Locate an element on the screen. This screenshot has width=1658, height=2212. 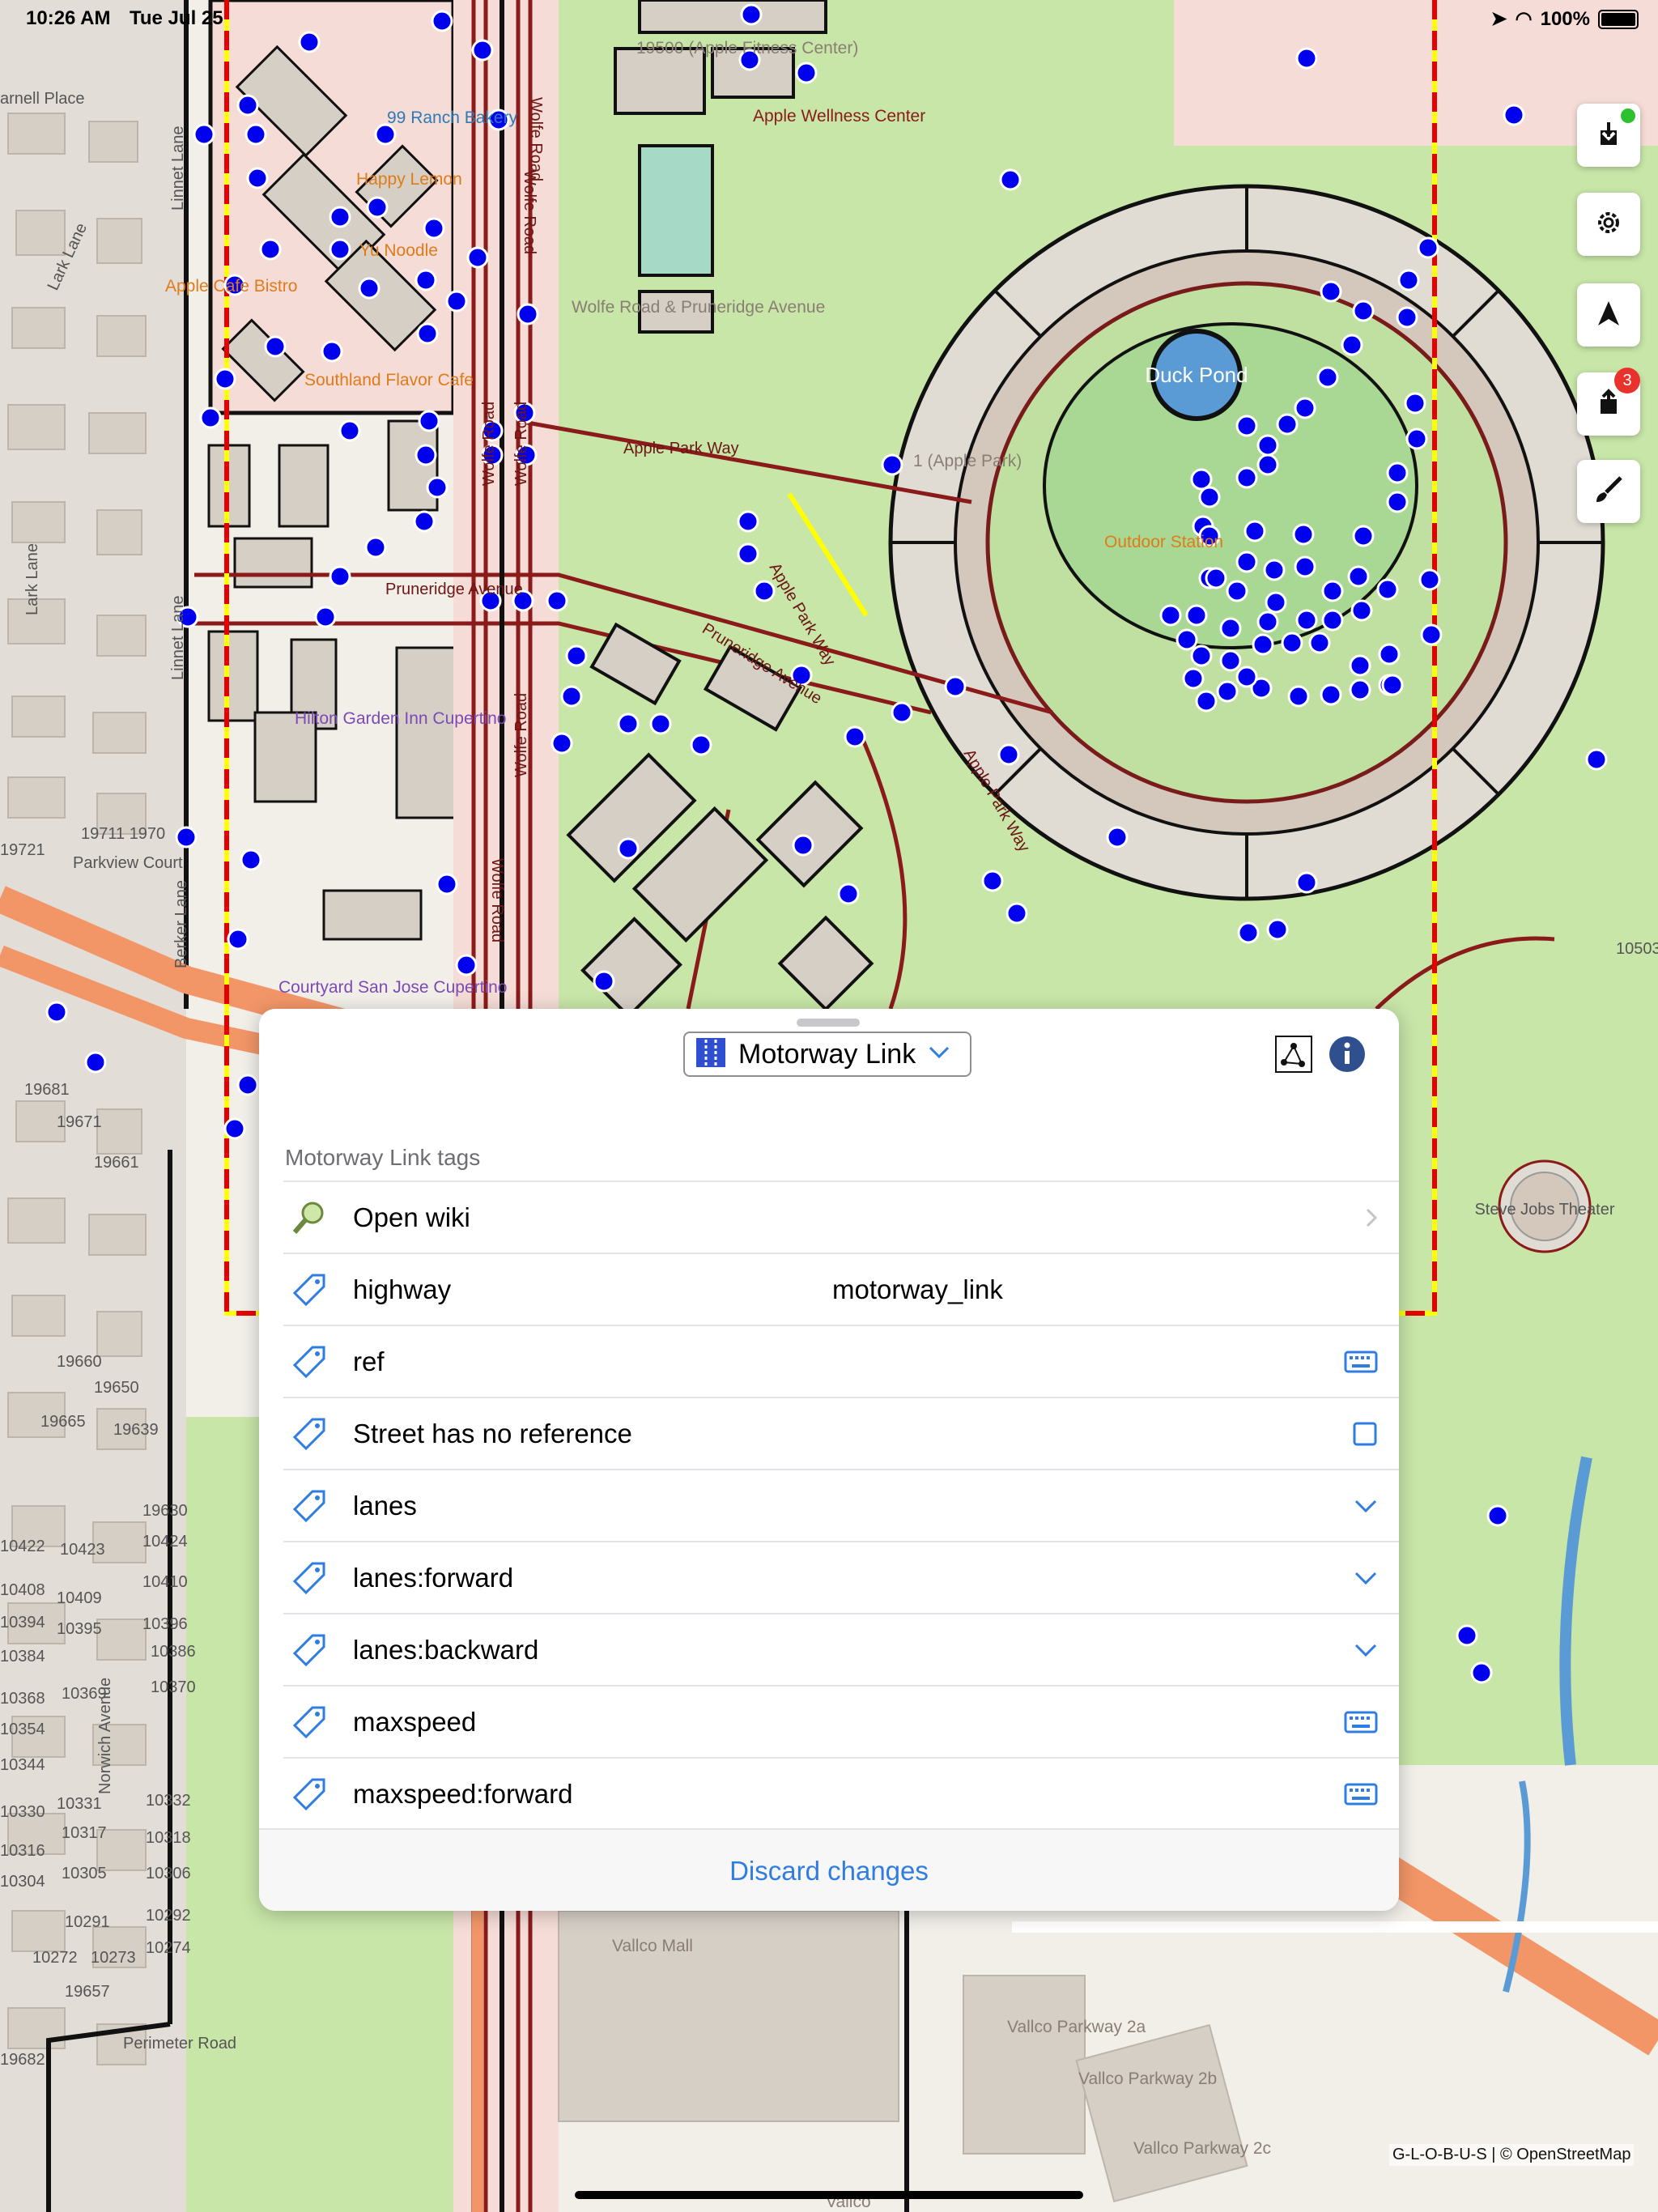
brush-button is located at coordinates (1608, 492).